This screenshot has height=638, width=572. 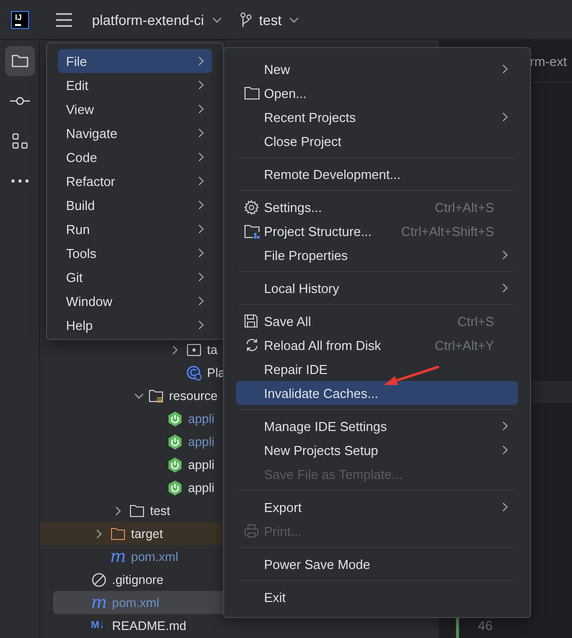 What do you see at coordinates (193, 395) in the screenshot?
I see `file-name: resource` at bounding box center [193, 395].